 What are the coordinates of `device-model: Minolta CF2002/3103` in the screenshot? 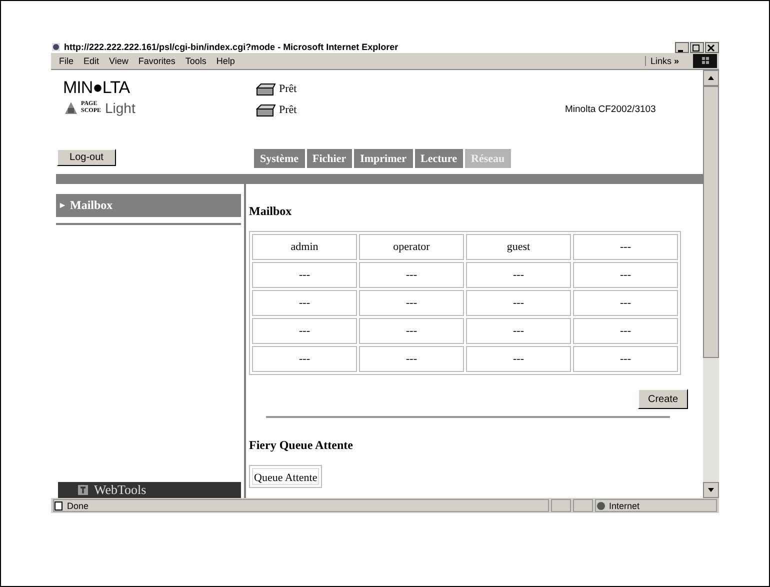 It's located at (610, 110).